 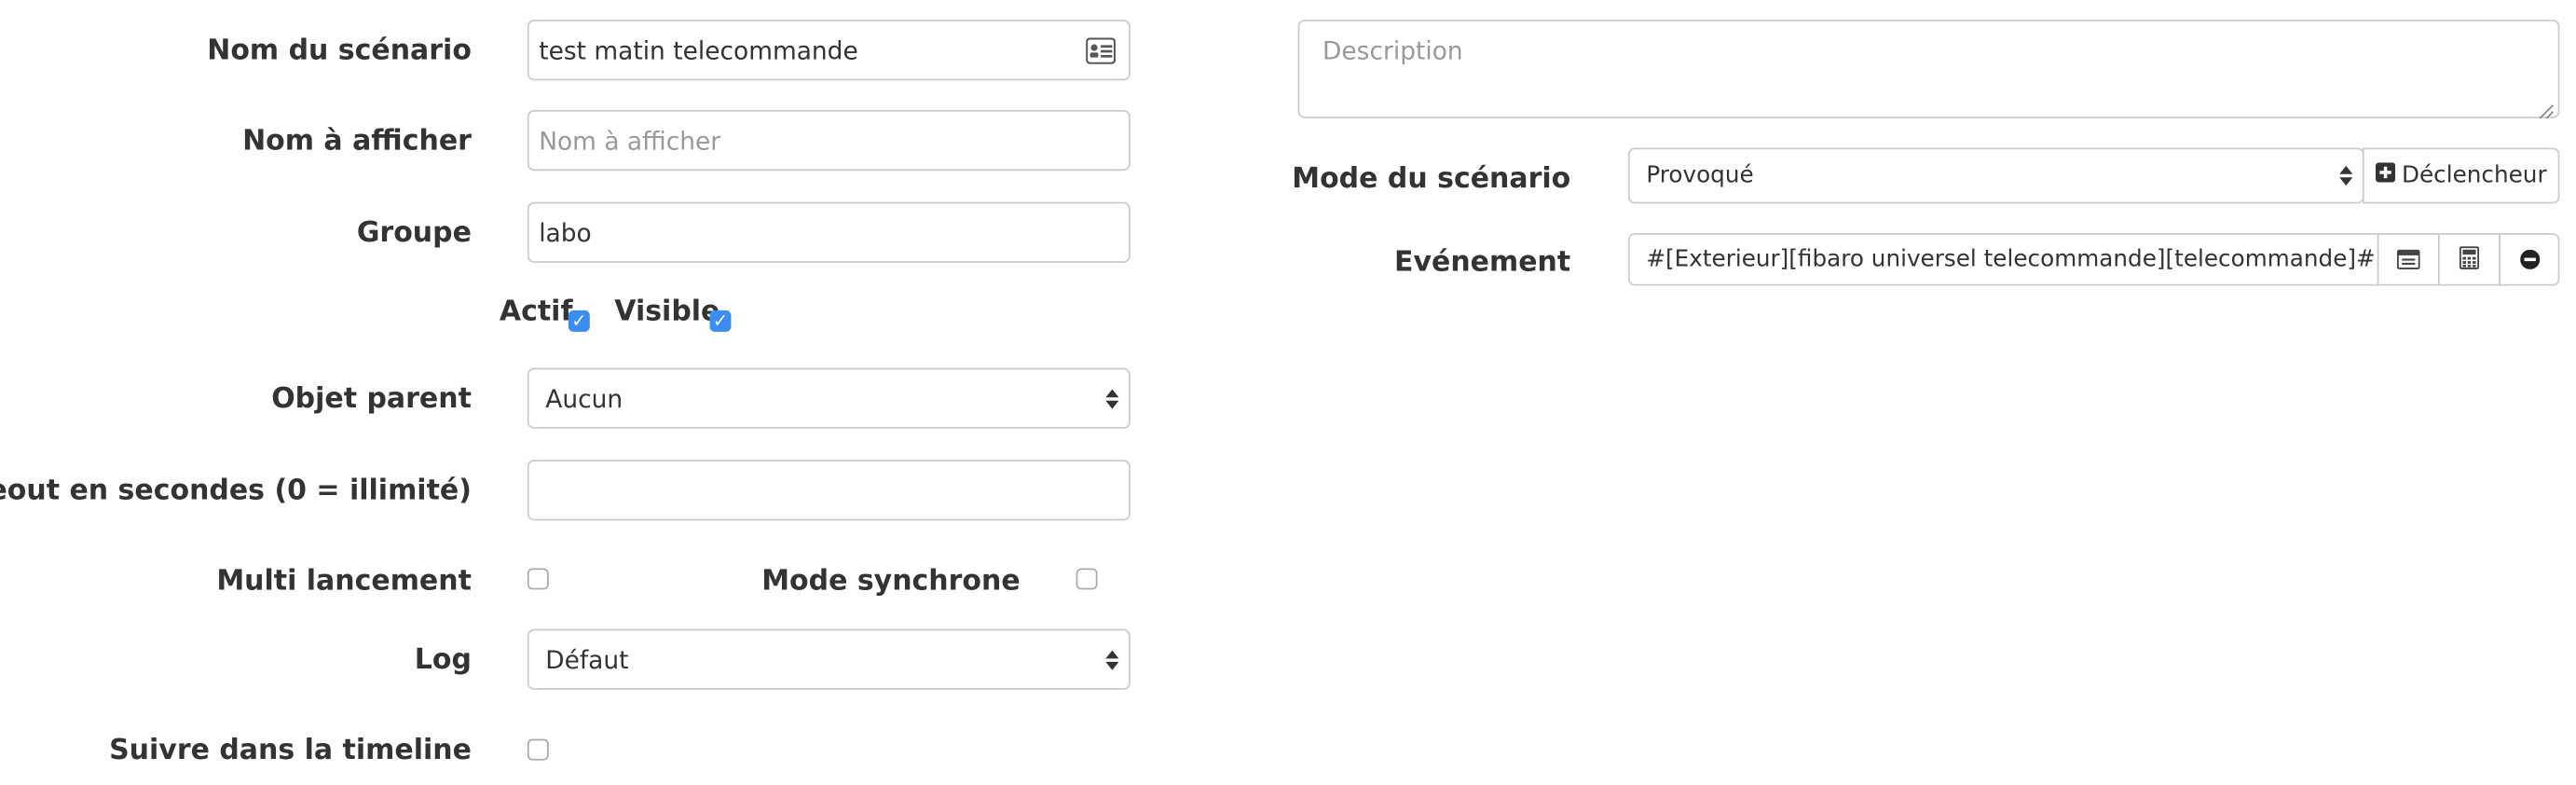 What do you see at coordinates (1928, 69) in the screenshot?
I see `description-textarea: Description` at bounding box center [1928, 69].